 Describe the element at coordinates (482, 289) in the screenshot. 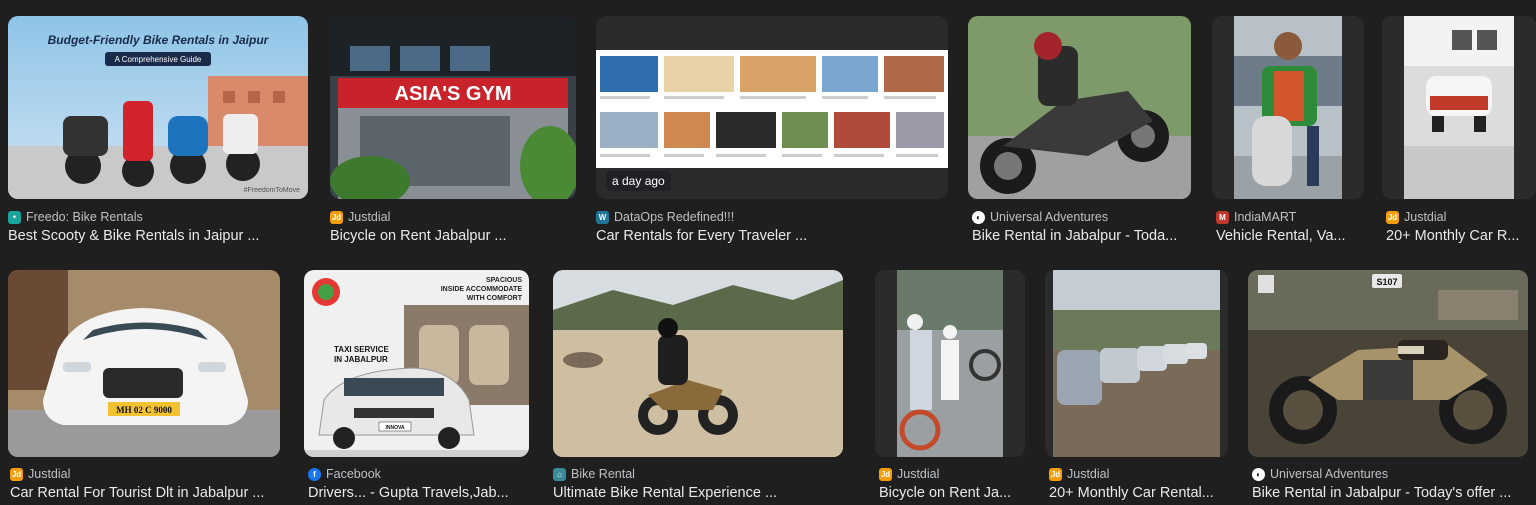

I see `ad-line-2: INSIDE ACCOMMODATE` at that location.